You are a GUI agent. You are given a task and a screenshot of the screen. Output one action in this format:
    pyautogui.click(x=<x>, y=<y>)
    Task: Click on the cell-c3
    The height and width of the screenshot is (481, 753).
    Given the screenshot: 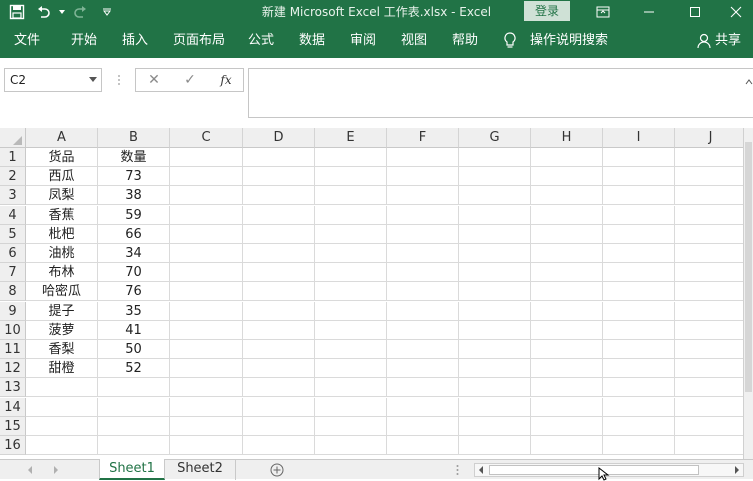 What is the action you would take?
    pyautogui.click(x=206, y=196)
    